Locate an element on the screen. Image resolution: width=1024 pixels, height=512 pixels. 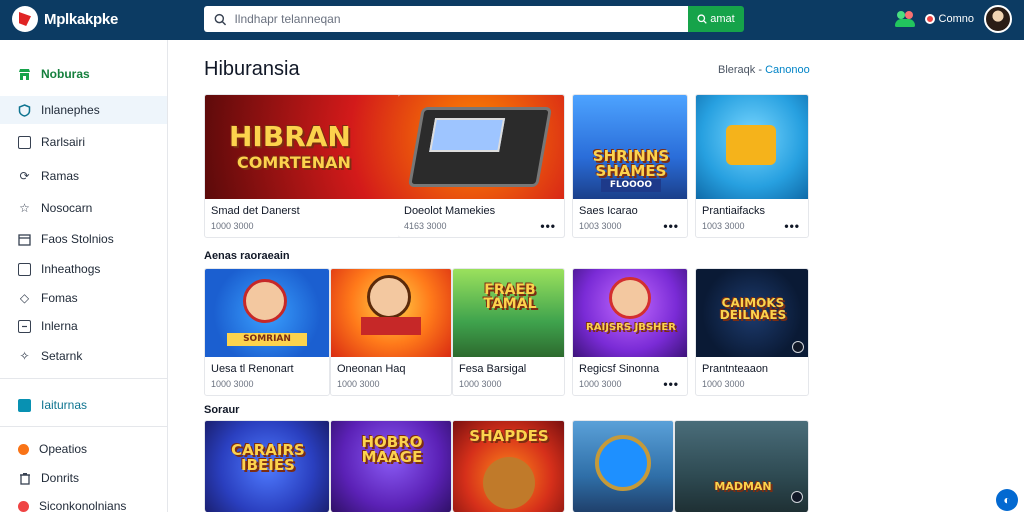
card-title: Uesa tl Renonart is located at coordinates (252, 369).